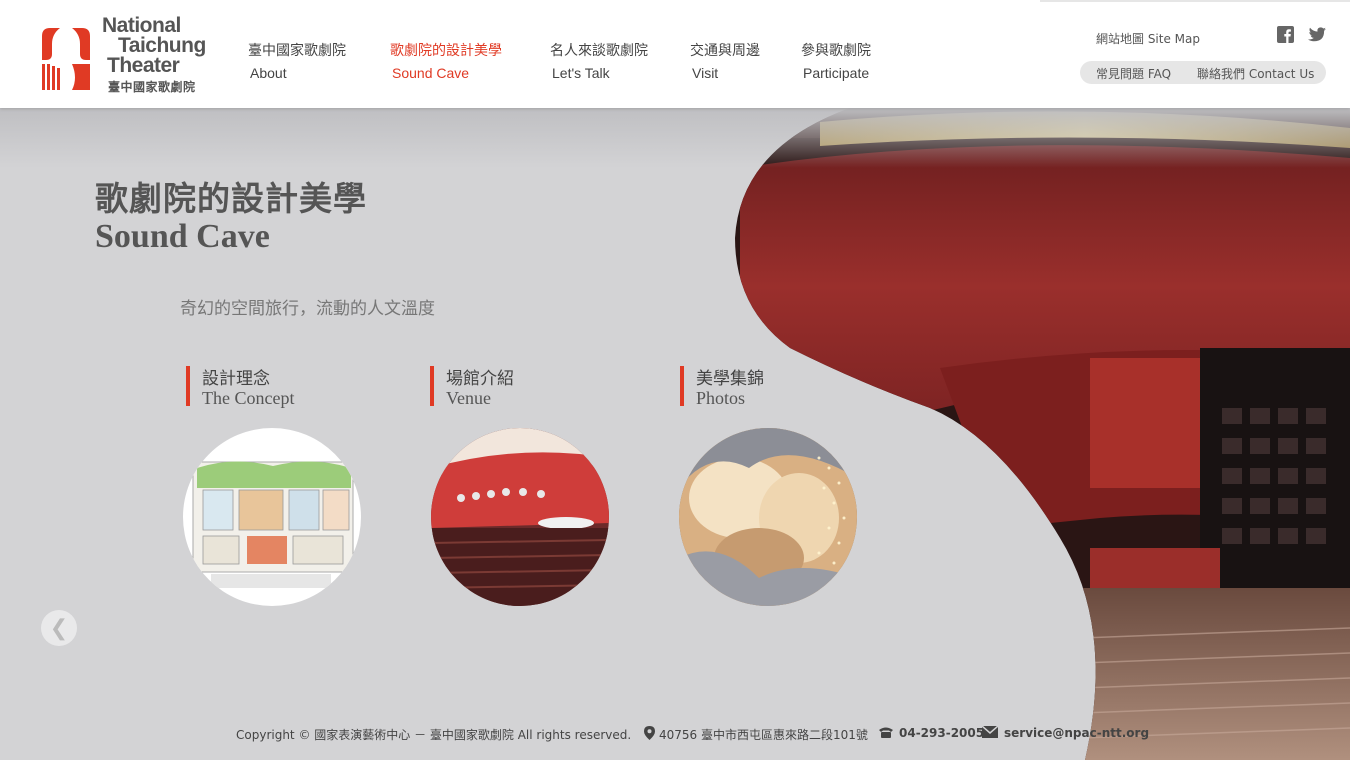  Describe the element at coordinates (1255, 73) in the screenshot. I see `contact-link: 聯絡我們 Contact Us` at that location.